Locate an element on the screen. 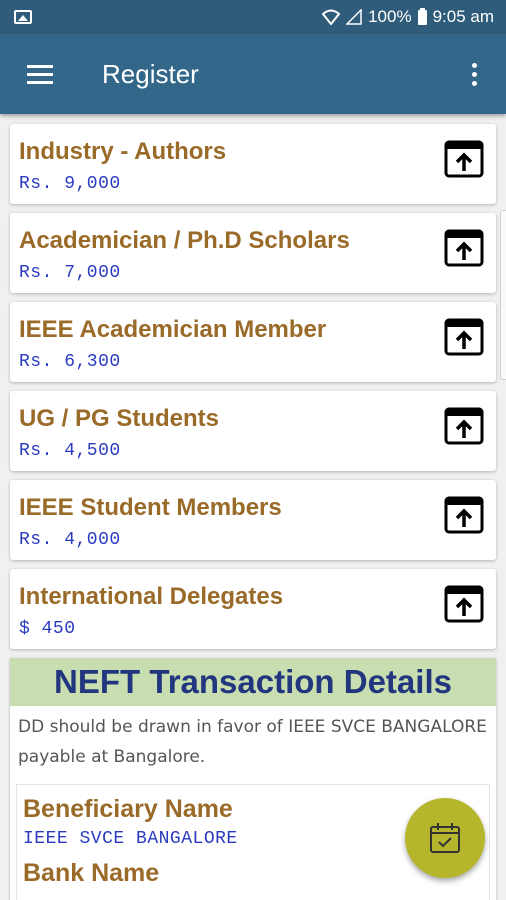 The image size is (506, 900). category-card-ieee-academician: IEEE Academician Member Rs. 6,300 is located at coordinates (253, 342).